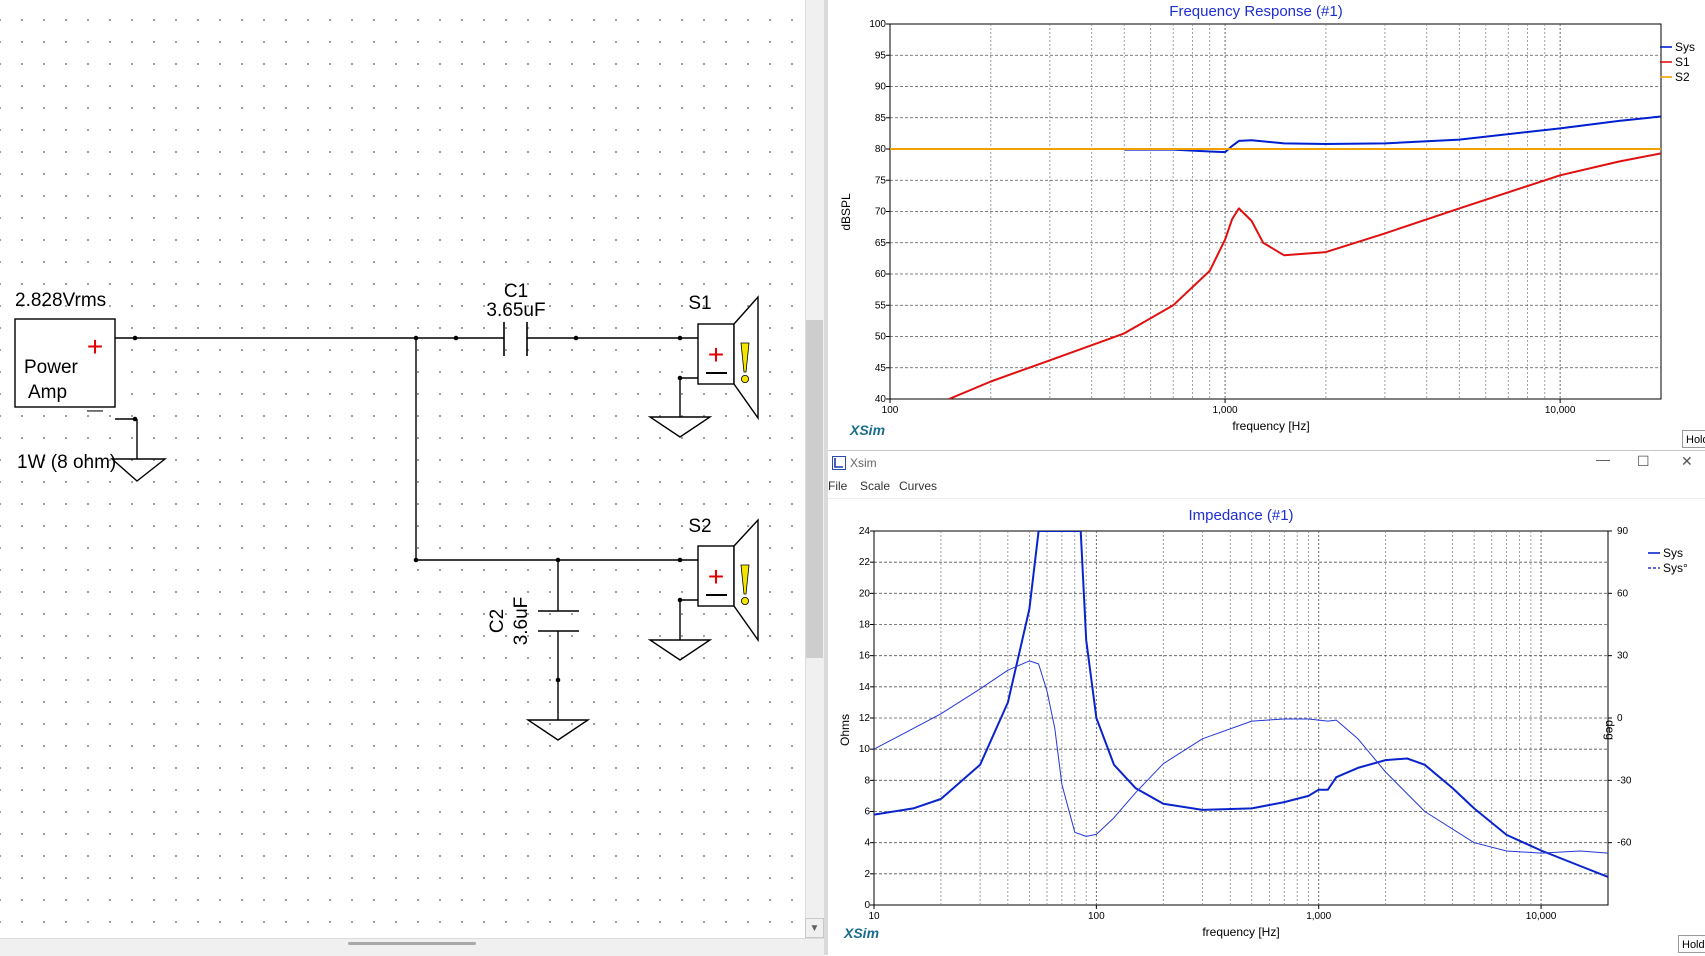 Image resolution: width=1705 pixels, height=956 pixels. I want to click on y2-tick-label: -60, so click(1624, 843).